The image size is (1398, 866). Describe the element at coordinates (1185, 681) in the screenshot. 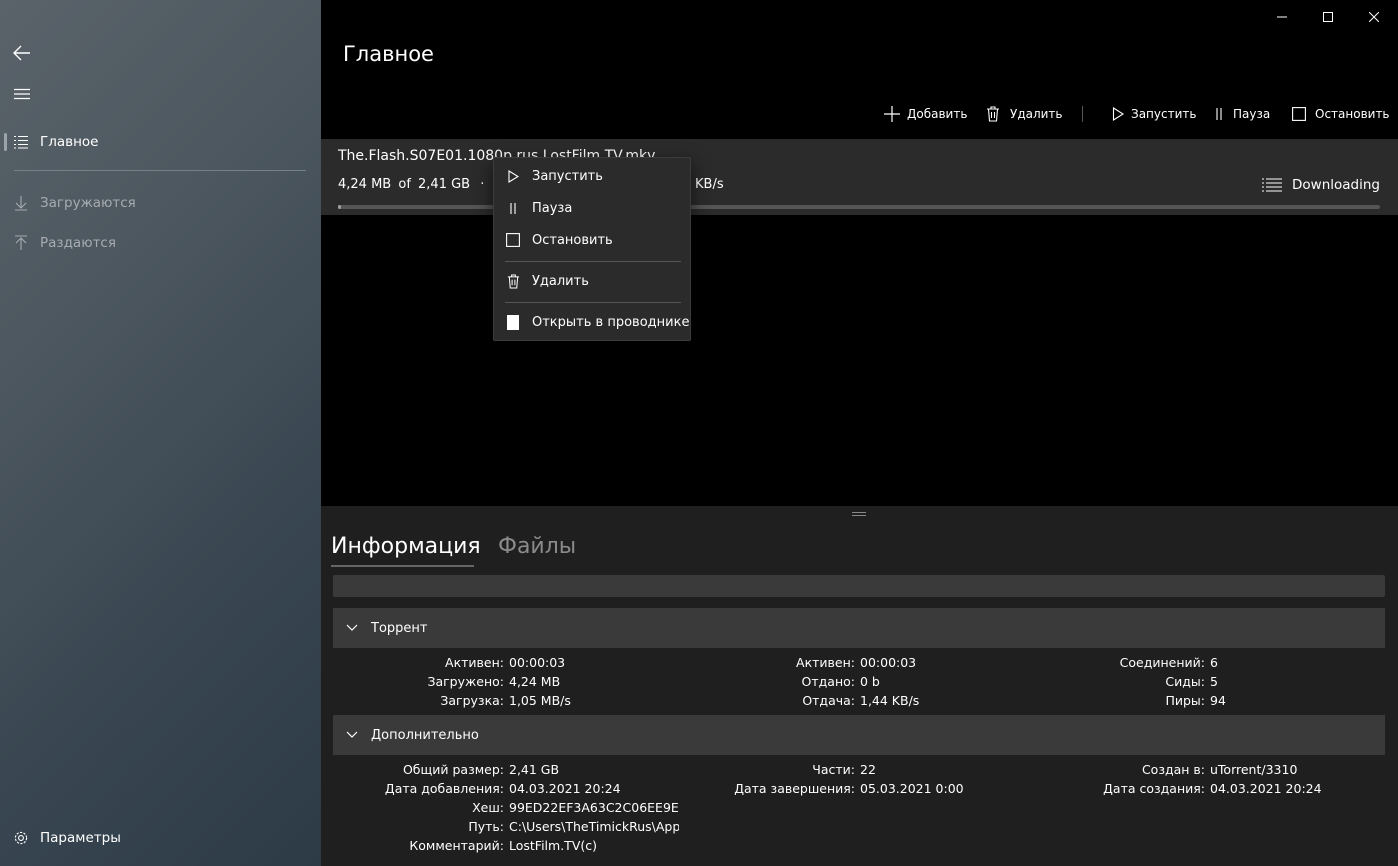

I see `detail-label: Сиды:` at that location.